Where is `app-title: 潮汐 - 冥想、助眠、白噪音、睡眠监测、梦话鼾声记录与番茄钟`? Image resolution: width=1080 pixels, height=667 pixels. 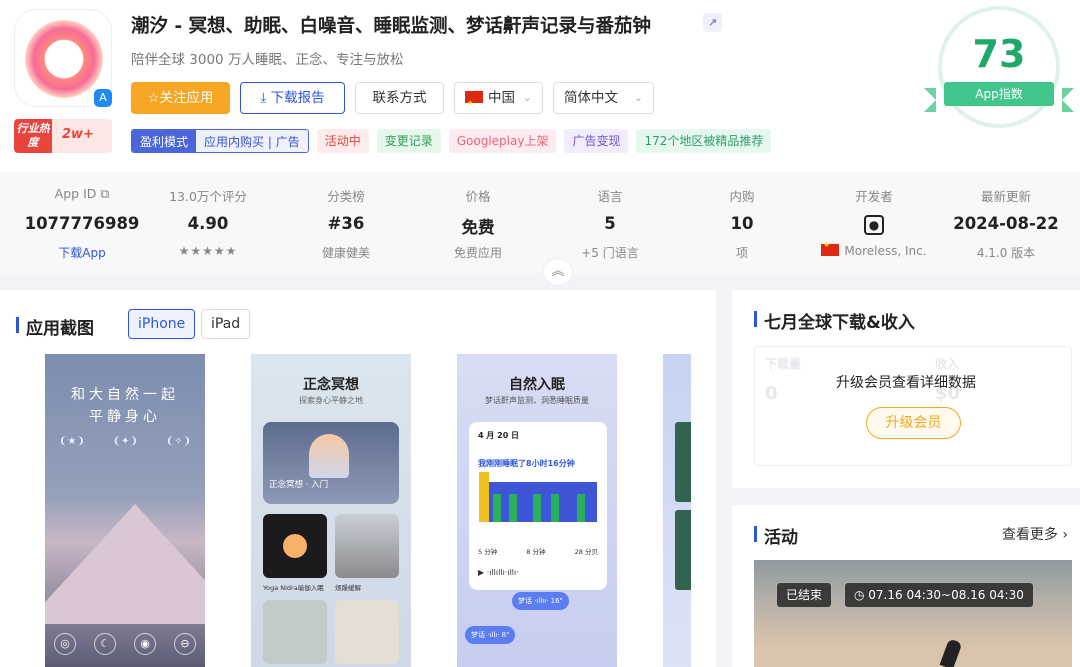
app-title: 潮汐 - 冥想、助眠、白噪音、睡眠监测、梦话鼾声记录与番茄钟 is located at coordinates (391, 26).